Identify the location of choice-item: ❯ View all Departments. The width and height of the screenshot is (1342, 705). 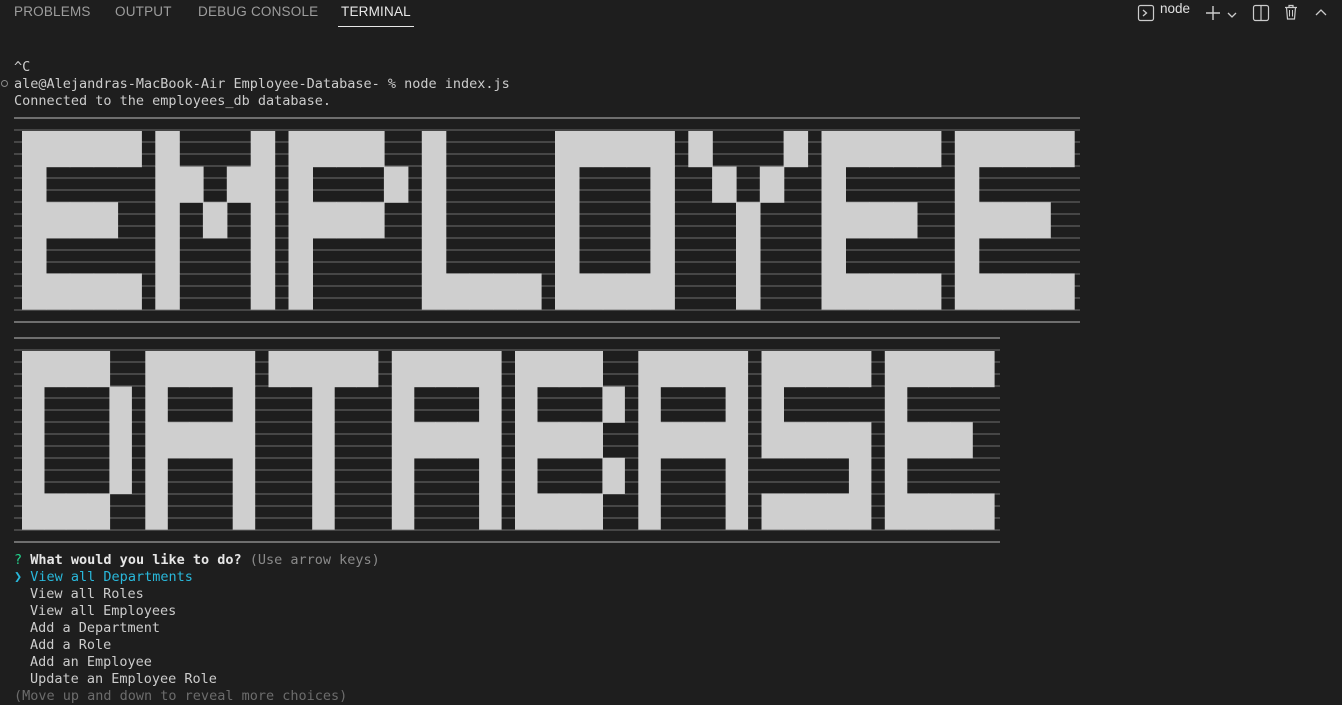
(103, 577).